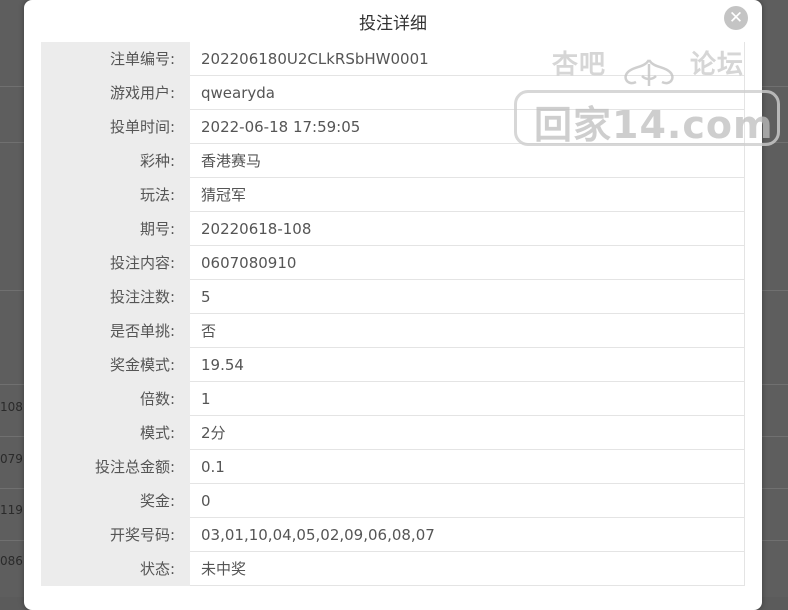 The width and height of the screenshot is (788, 610). What do you see at coordinates (467, 194) in the screenshot?
I see `detail-value: 猜冠军` at bounding box center [467, 194].